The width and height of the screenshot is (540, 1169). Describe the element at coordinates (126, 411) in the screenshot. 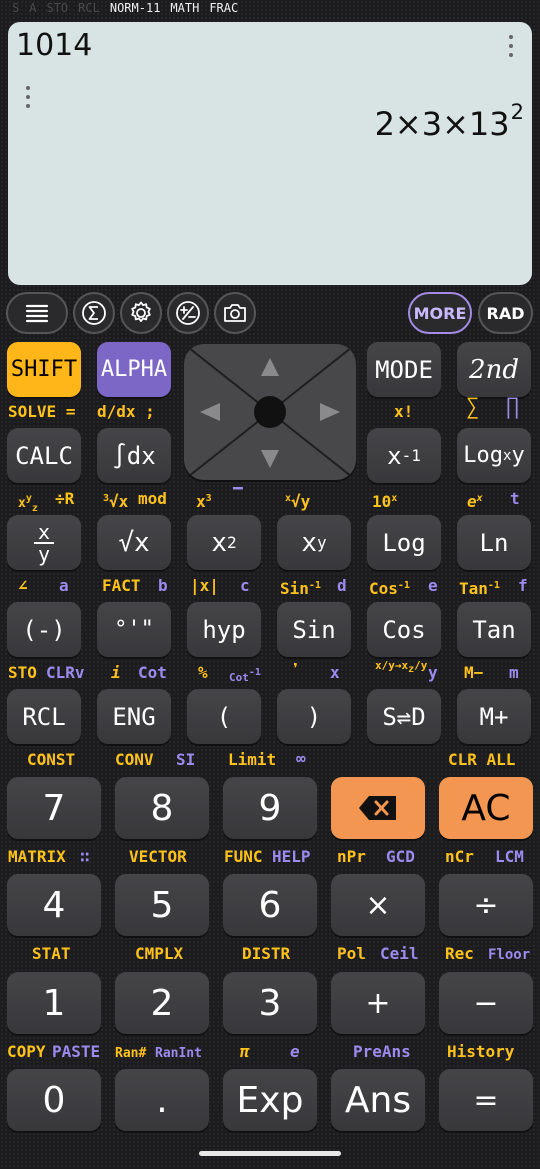

I see `label-ddx: d/dx ;` at that location.